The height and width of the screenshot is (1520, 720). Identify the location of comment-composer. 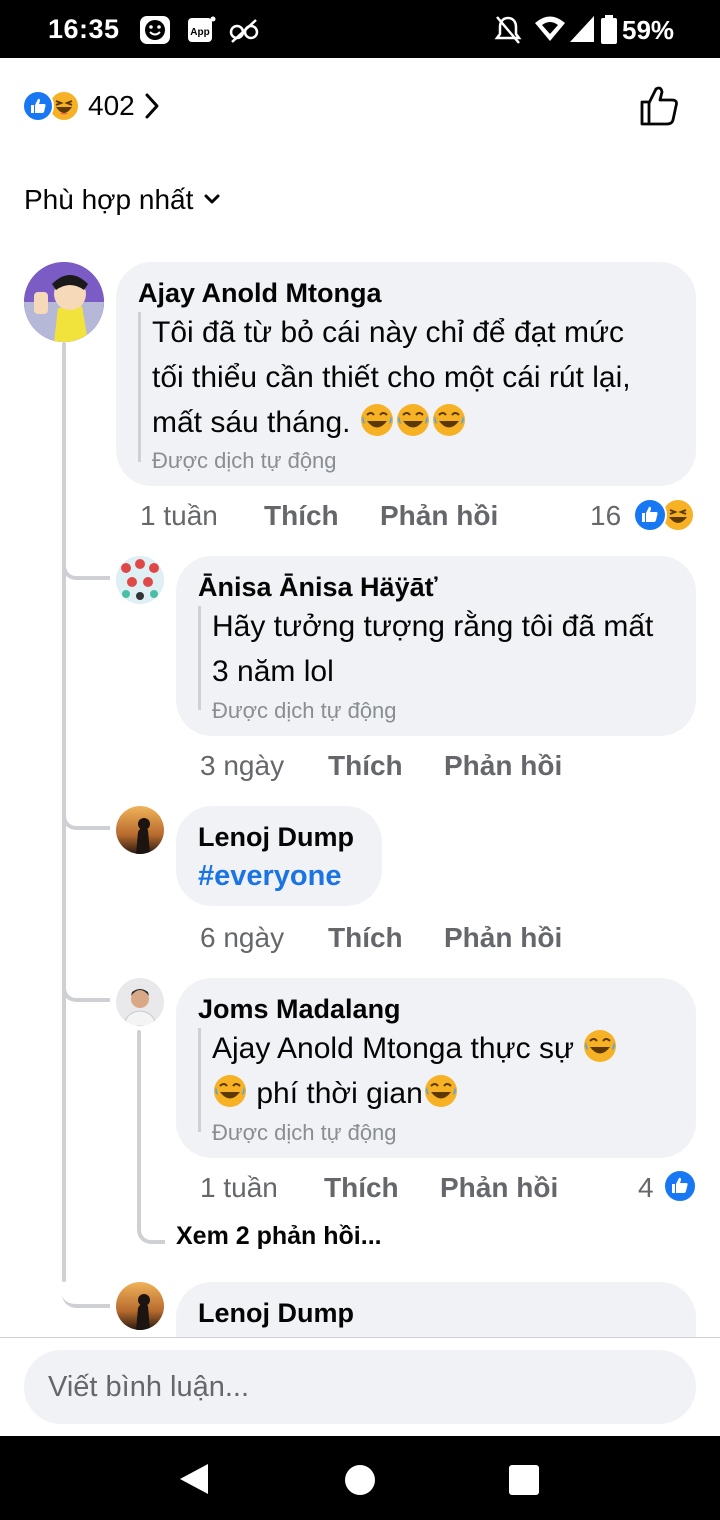
(360, 1387).